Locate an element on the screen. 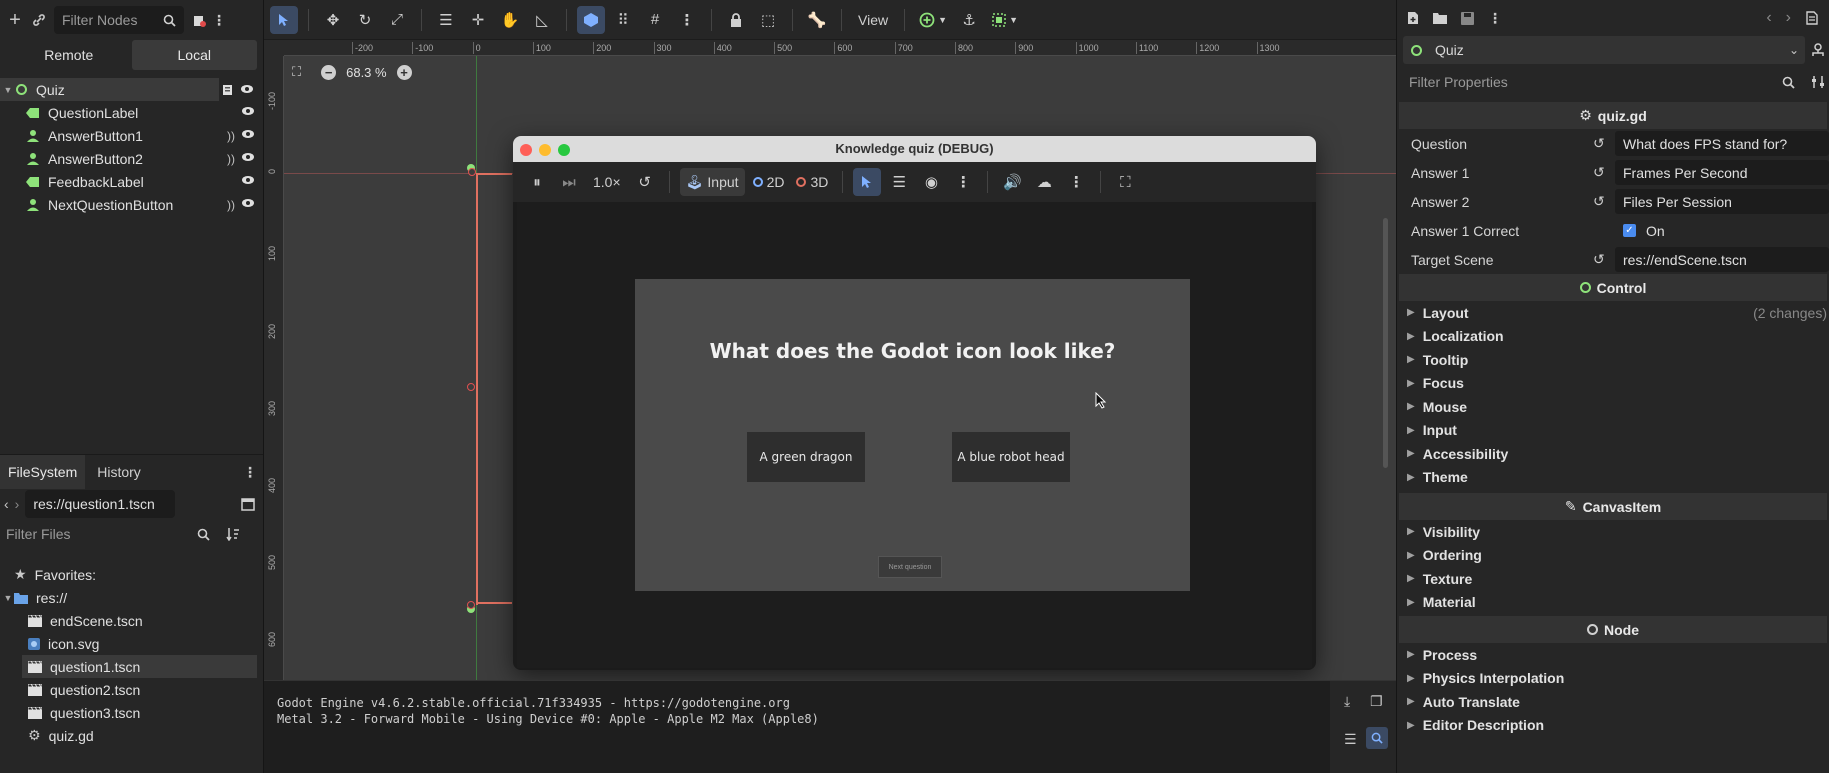  favorites-row: ★ Favorites: is located at coordinates (131, 574).